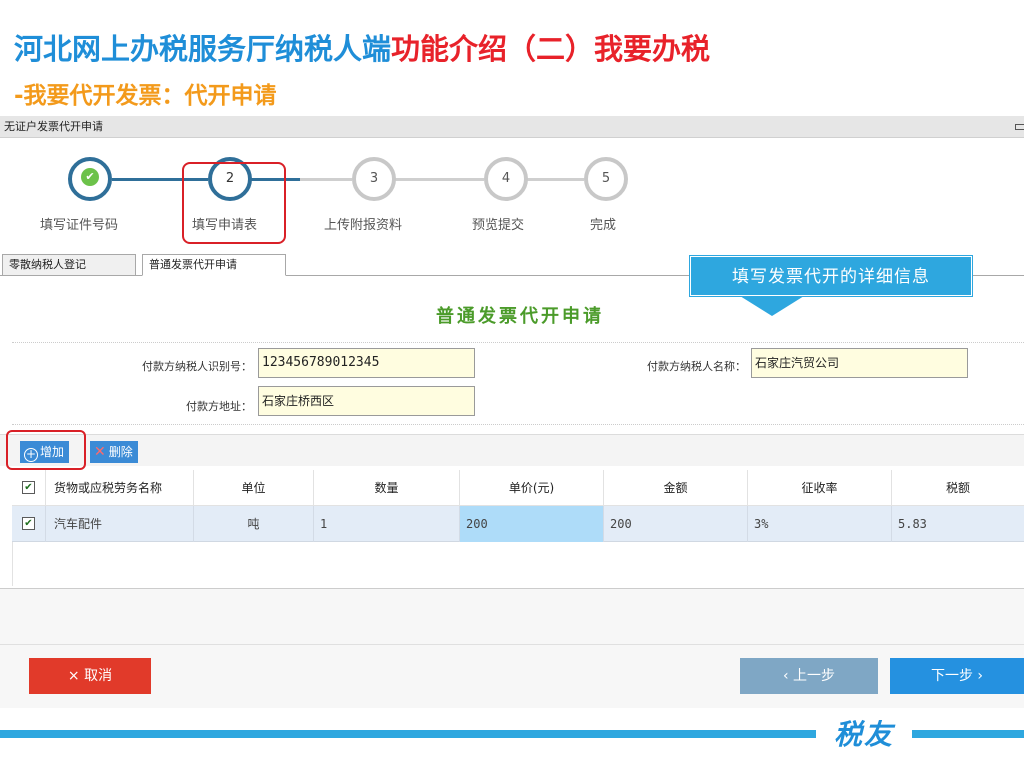  I want to click on instruction-callout: 填写发票代开的详细信息, so click(831, 276).